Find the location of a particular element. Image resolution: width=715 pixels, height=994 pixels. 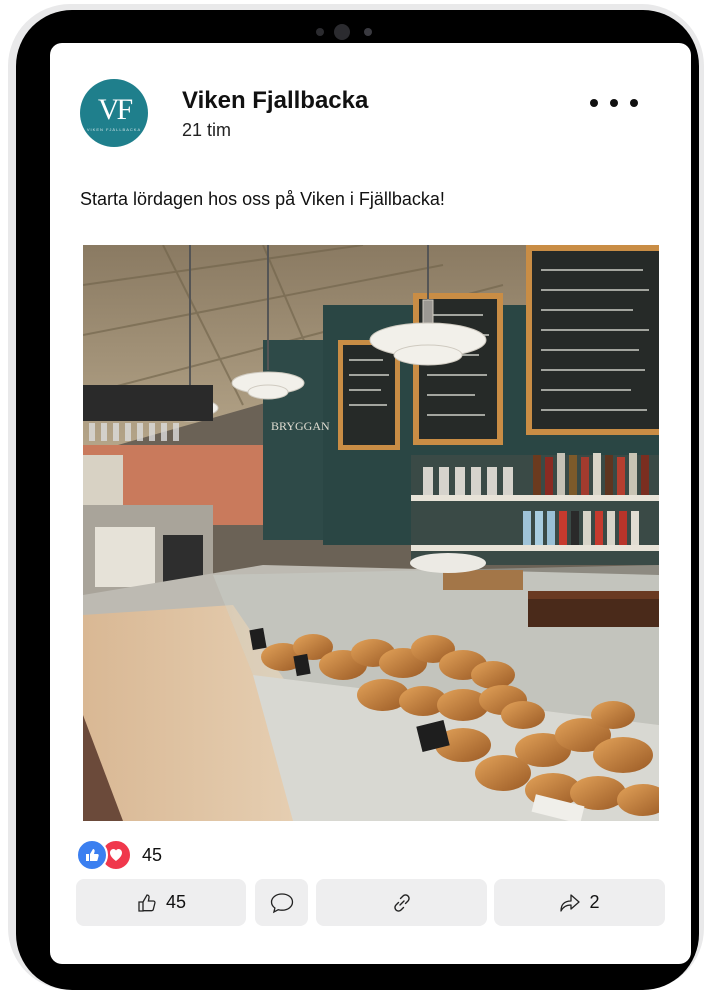

camera-lens is located at coordinates (342, 32).